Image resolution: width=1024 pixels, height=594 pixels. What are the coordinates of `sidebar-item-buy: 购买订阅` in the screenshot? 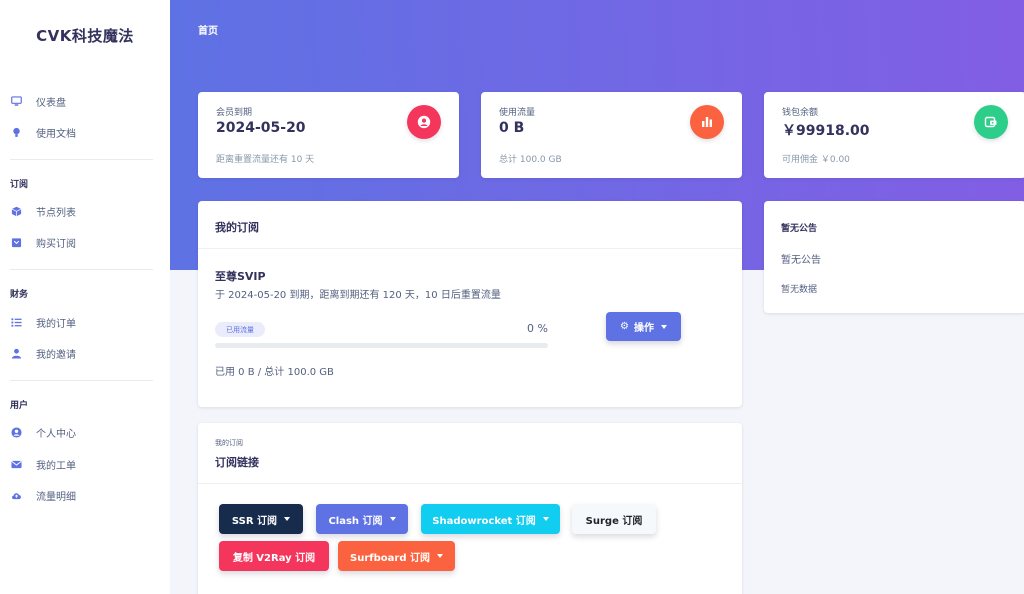 It's located at (85, 242).